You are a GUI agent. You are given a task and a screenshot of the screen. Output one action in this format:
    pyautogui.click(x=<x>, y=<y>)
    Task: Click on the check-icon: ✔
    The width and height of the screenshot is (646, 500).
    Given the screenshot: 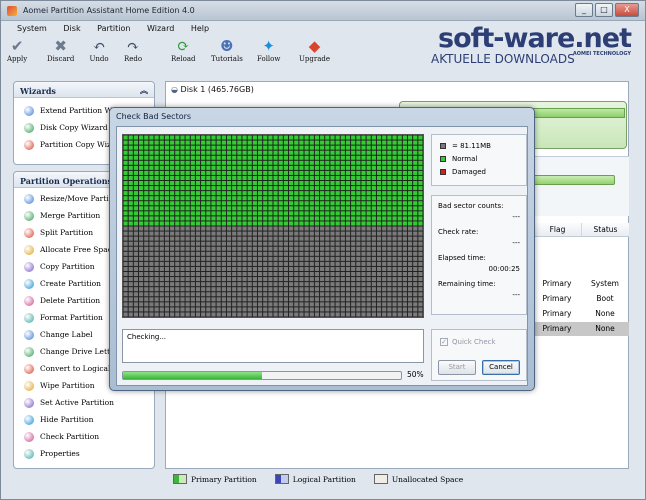 What is the action you would take?
    pyautogui.click(x=17, y=46)
    